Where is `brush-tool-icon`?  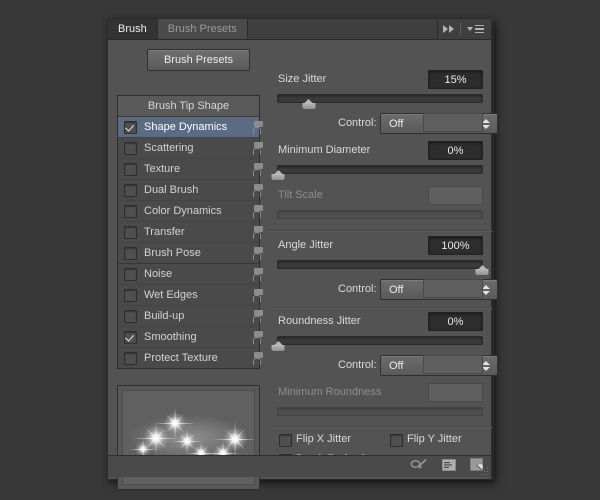
brush-tool-icon is located at coordinates (419, 467).